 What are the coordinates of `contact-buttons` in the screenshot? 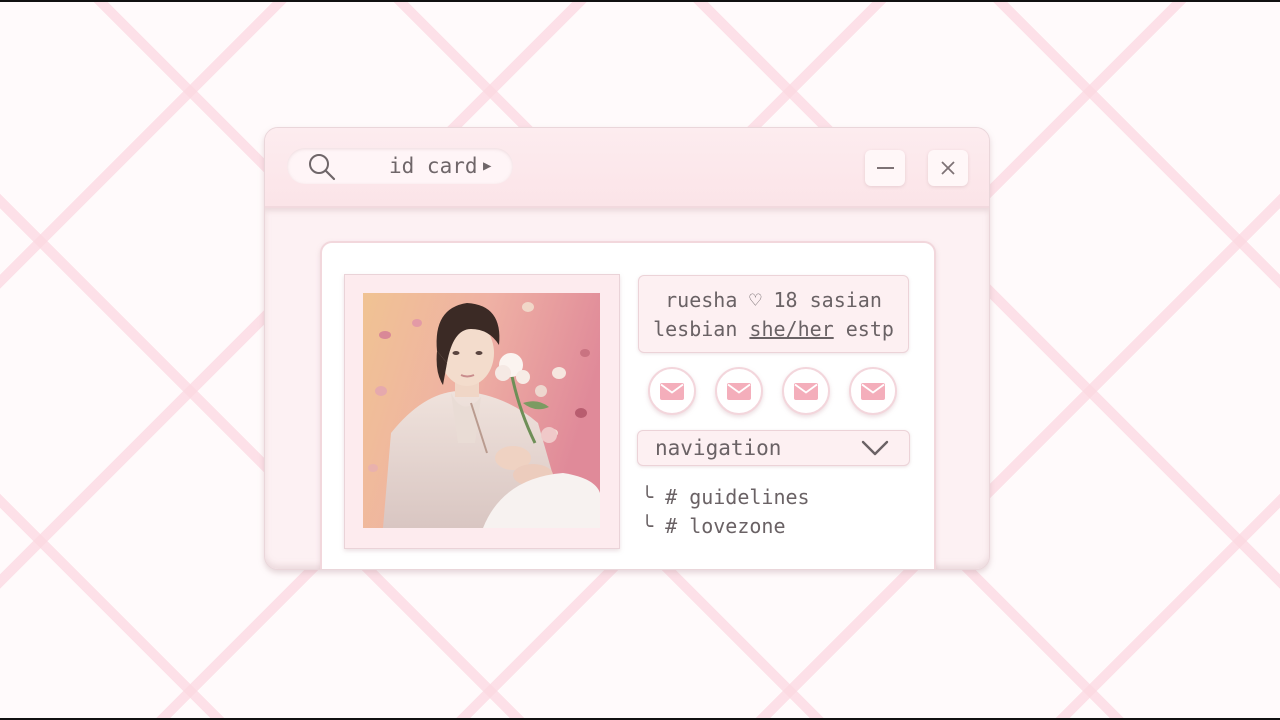 It's located at (775, 392).